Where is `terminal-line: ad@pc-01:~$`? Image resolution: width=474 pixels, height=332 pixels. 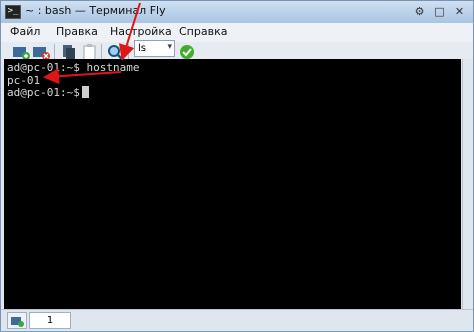
terminal-line: ad@pc-01:~$ is located at coordinates (47, 92).